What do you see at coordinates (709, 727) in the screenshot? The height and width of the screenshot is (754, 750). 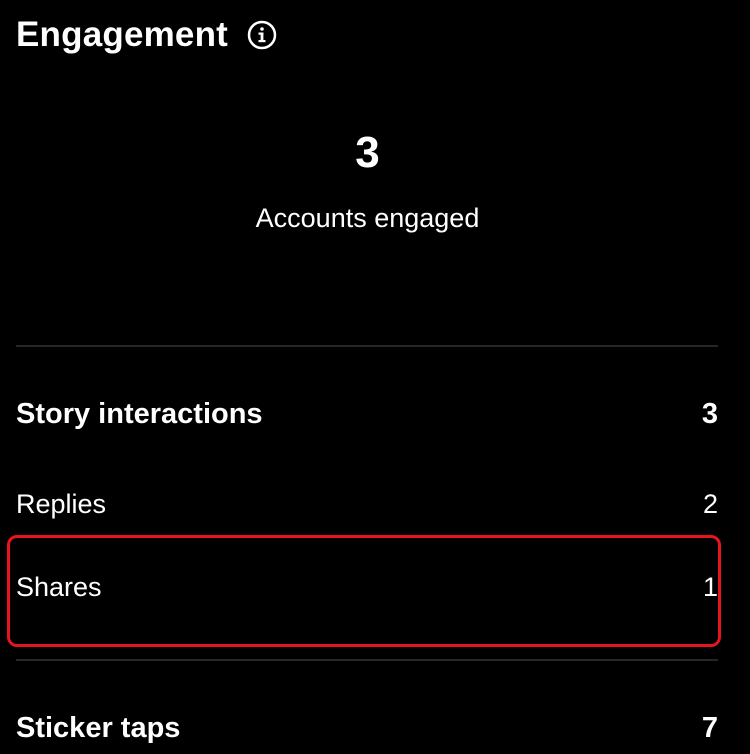 I see `sticker-taps-value: 7` at bounding box center [709, 727].